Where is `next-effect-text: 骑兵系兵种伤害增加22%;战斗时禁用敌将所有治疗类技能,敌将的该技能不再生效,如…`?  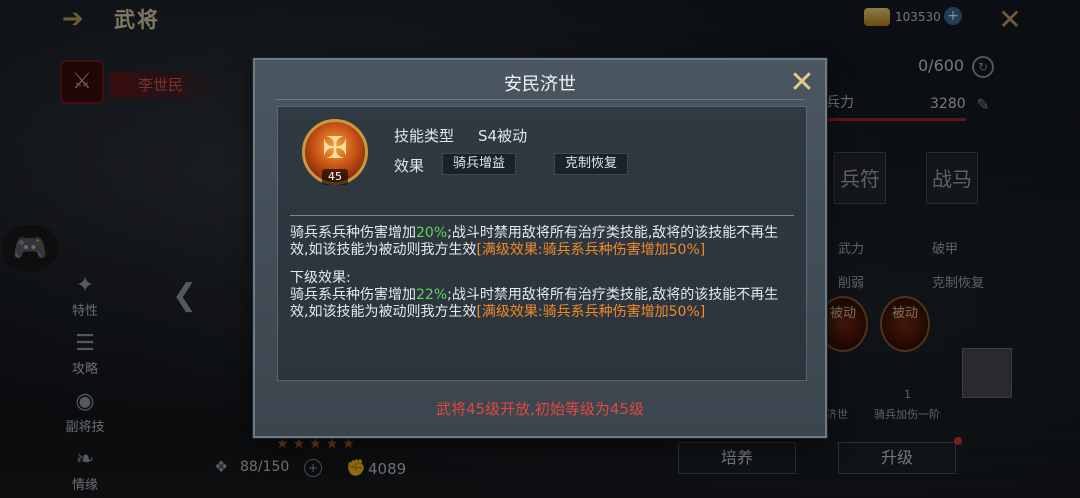 next-effect-text: 骑兵系兵种伤害增加22%;战斗时禁用敌将所有治疗类技能,敌将的该技能不再生效,如… is located at coordinates (543, 304).